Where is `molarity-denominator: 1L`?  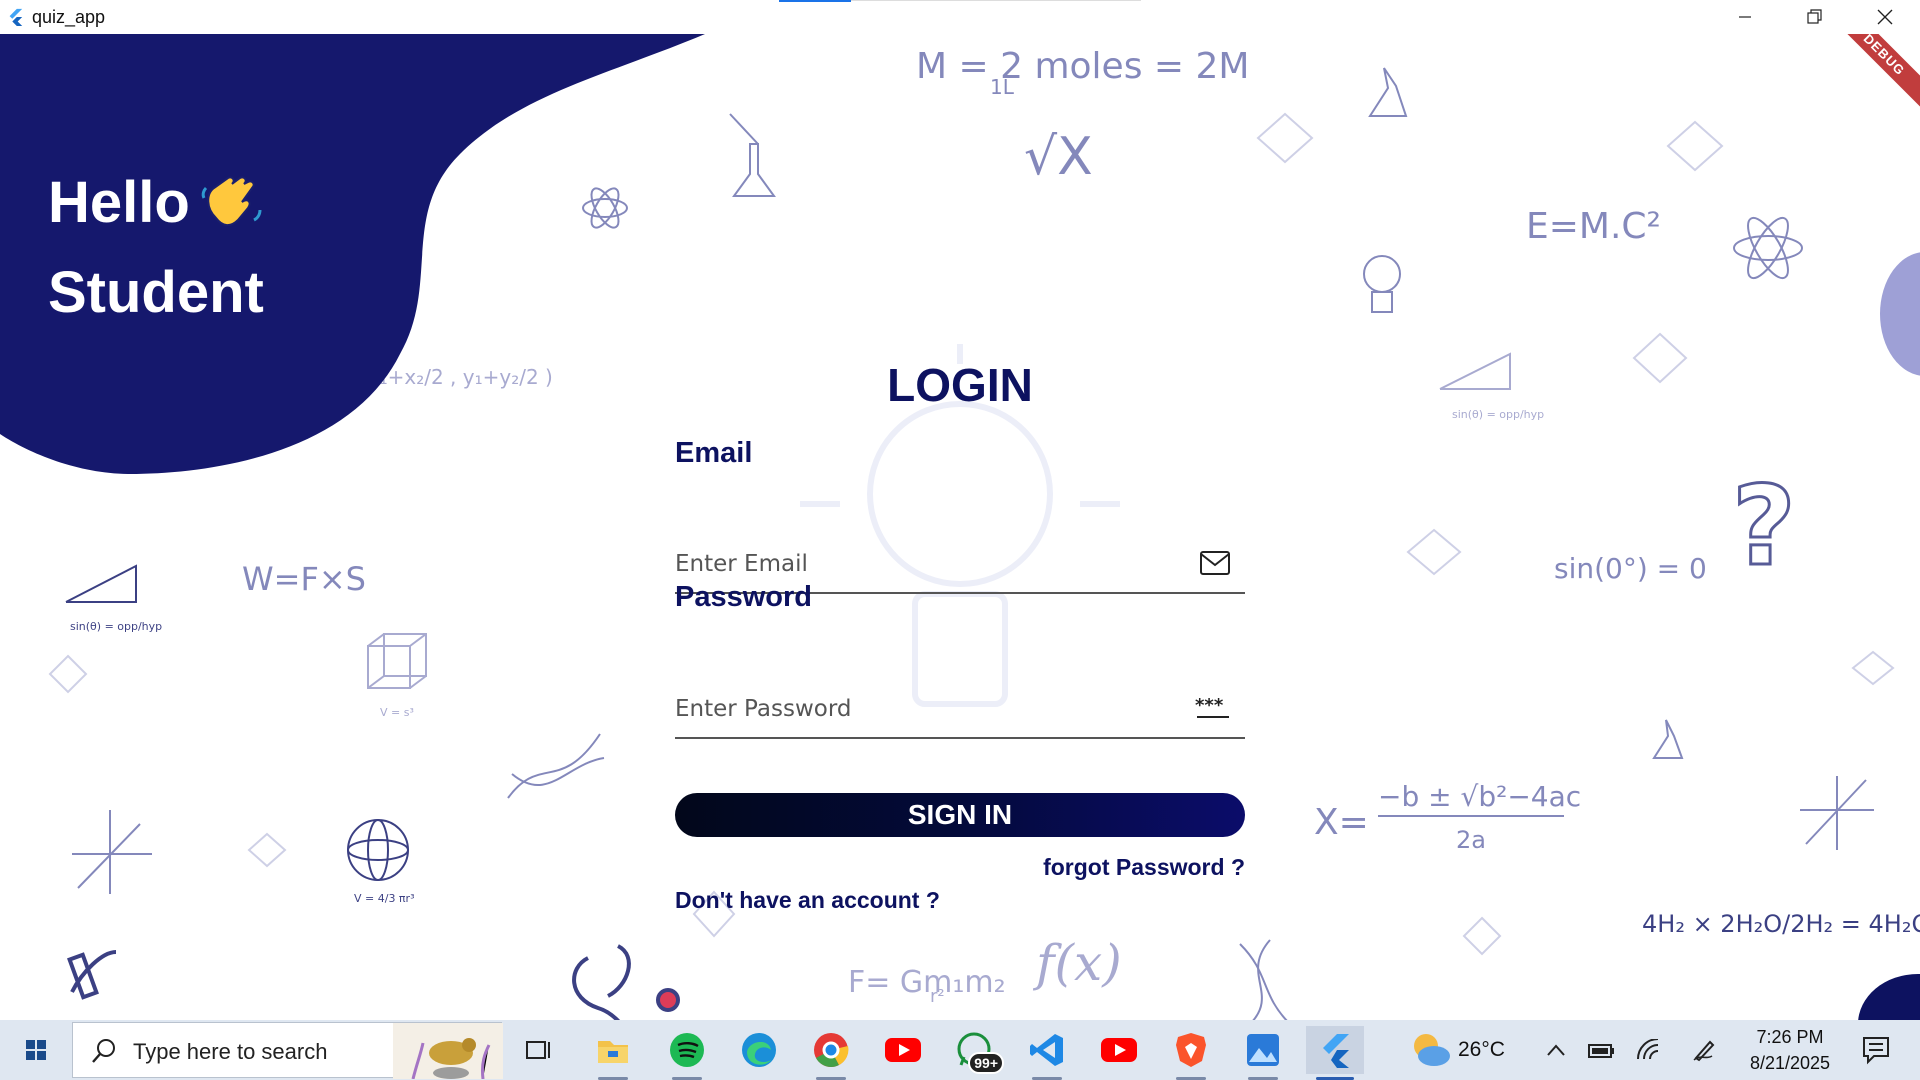
molarity-denominator: 1L is located at coordinates (1002, 87).